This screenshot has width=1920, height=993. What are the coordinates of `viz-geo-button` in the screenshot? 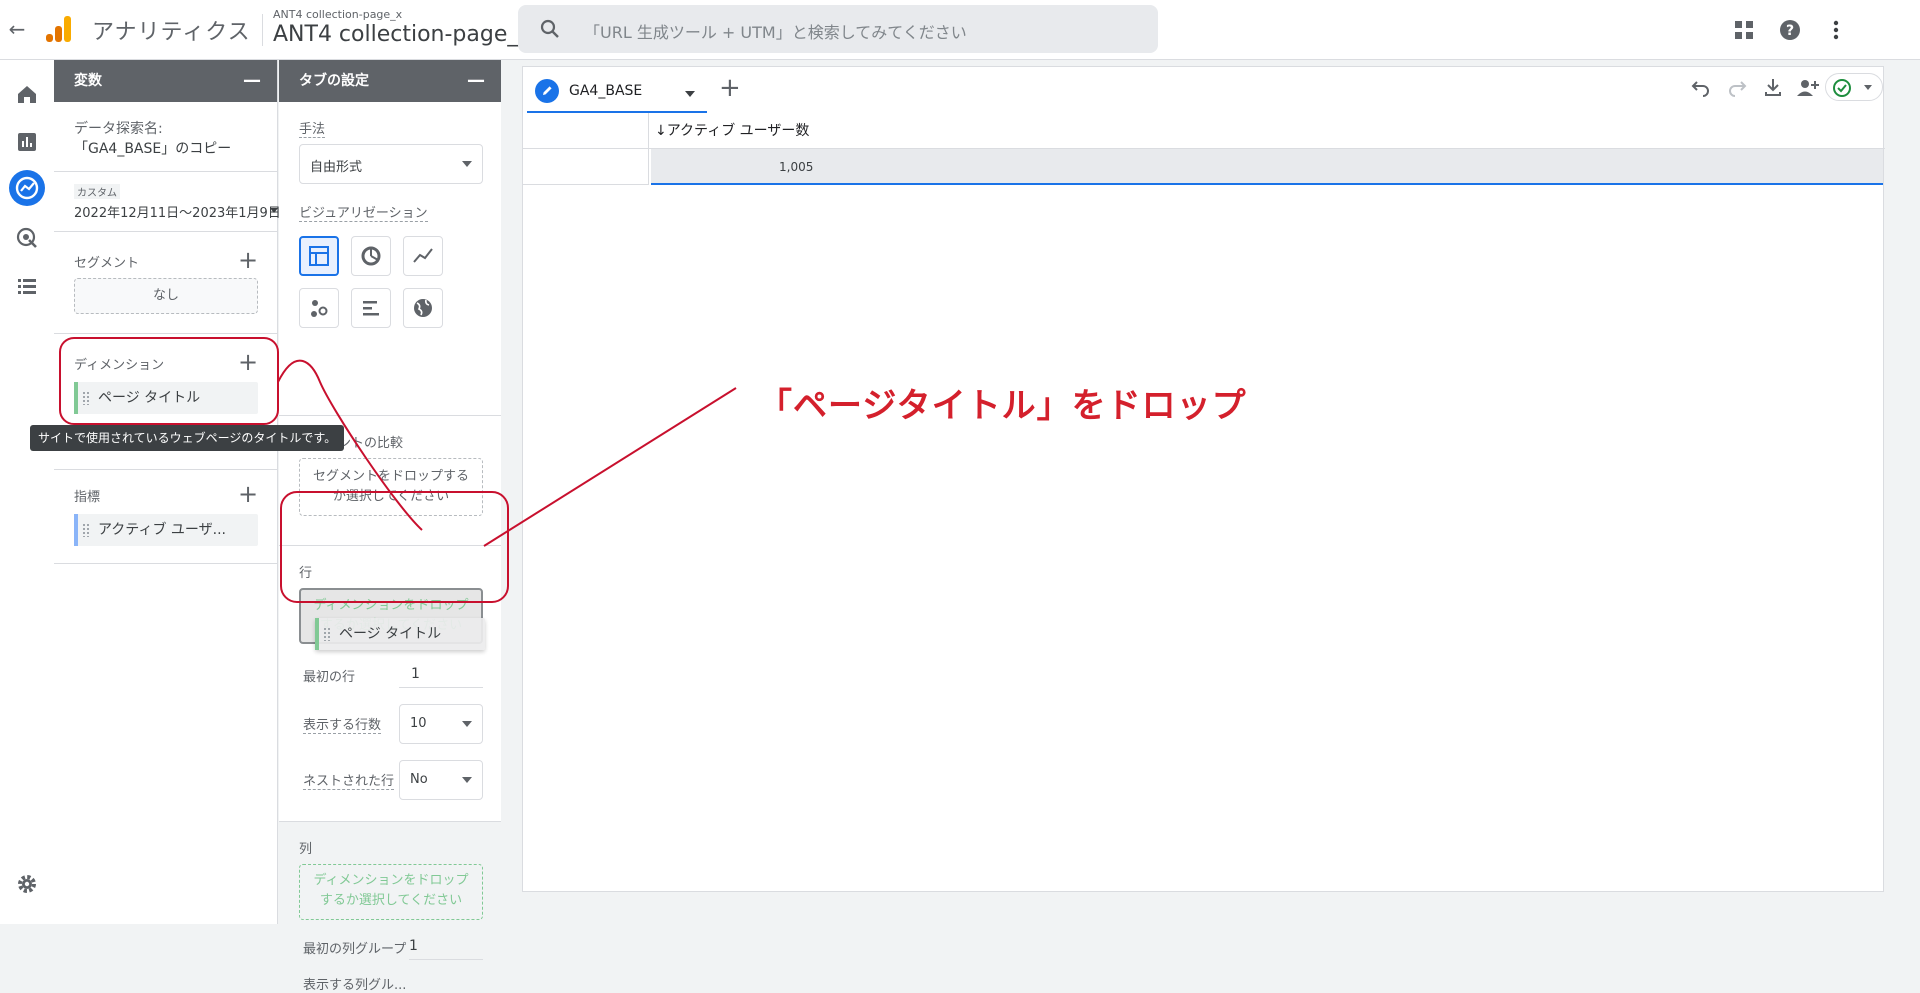 It's located at (423, 308).